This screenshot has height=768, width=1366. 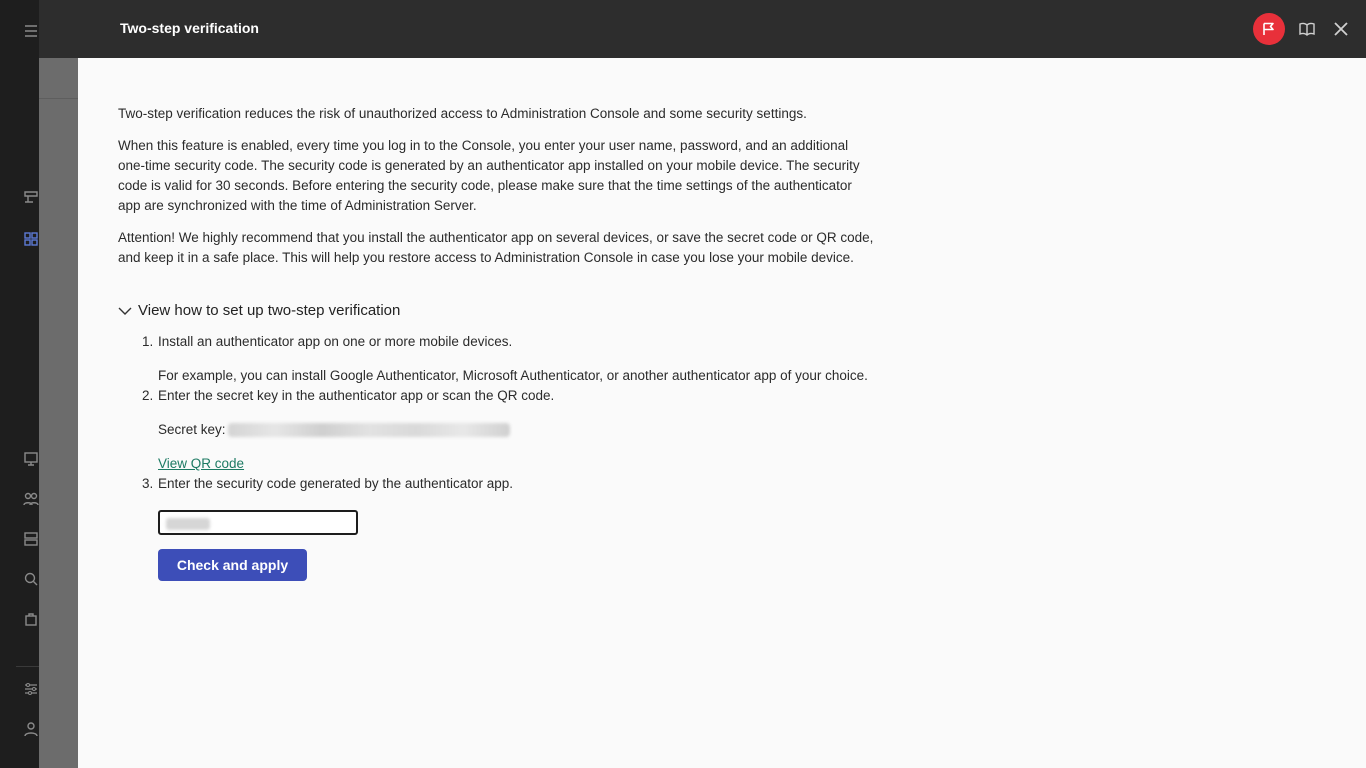 What do you see at coordinates (31, 239) in the screenshot?
I see `grid-icon` at bounding box center [31, 239].